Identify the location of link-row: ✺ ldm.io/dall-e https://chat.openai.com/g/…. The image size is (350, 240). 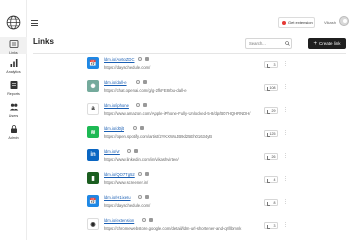
(187, 87).